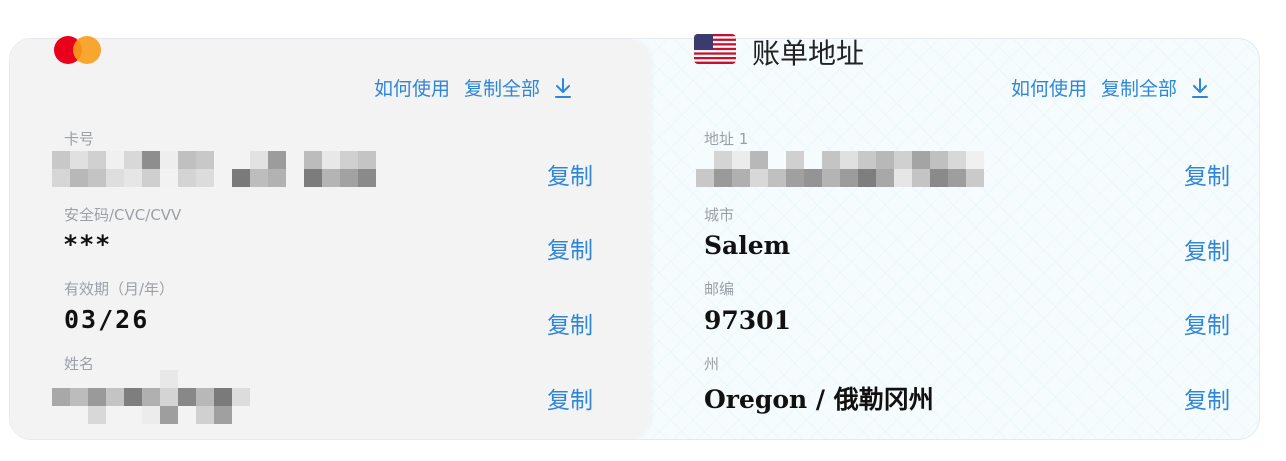  I want to click on zip-label: 邮编, so click(719, 289).